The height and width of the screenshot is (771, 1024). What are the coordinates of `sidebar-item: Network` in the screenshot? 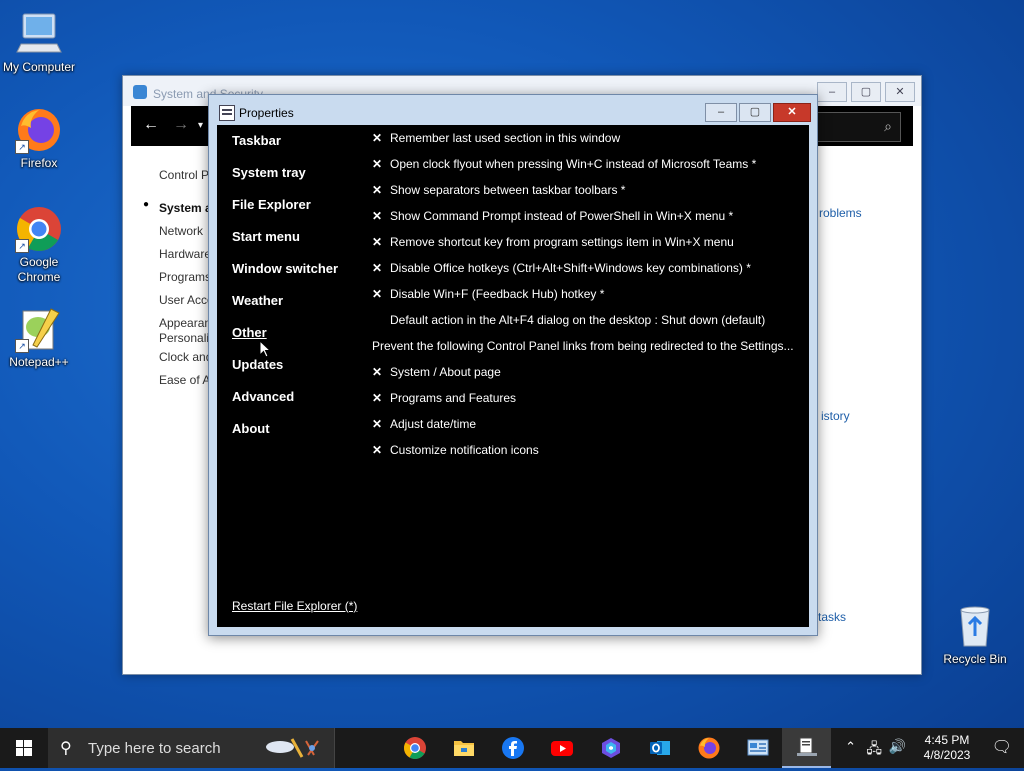 It's located at (186, 231).